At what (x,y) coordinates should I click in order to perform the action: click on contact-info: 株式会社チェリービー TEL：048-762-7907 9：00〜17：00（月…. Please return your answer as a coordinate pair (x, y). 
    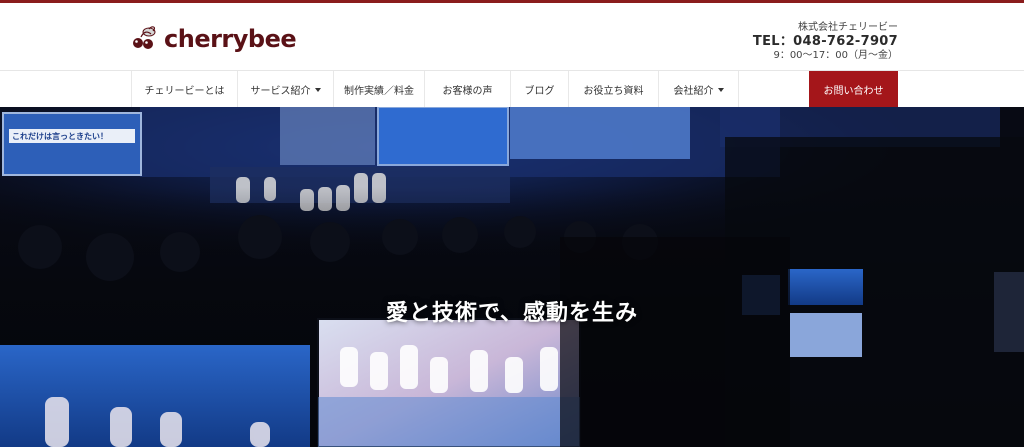
    Looking at the image, I should click on (825, 42).